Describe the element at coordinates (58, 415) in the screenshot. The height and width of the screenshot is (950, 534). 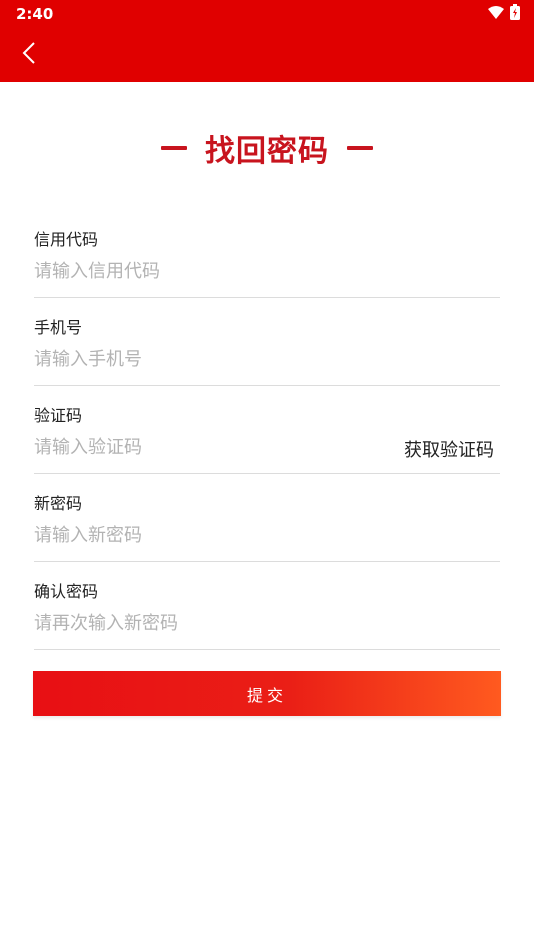
I see `verify-code-label: 验证码` at that location.